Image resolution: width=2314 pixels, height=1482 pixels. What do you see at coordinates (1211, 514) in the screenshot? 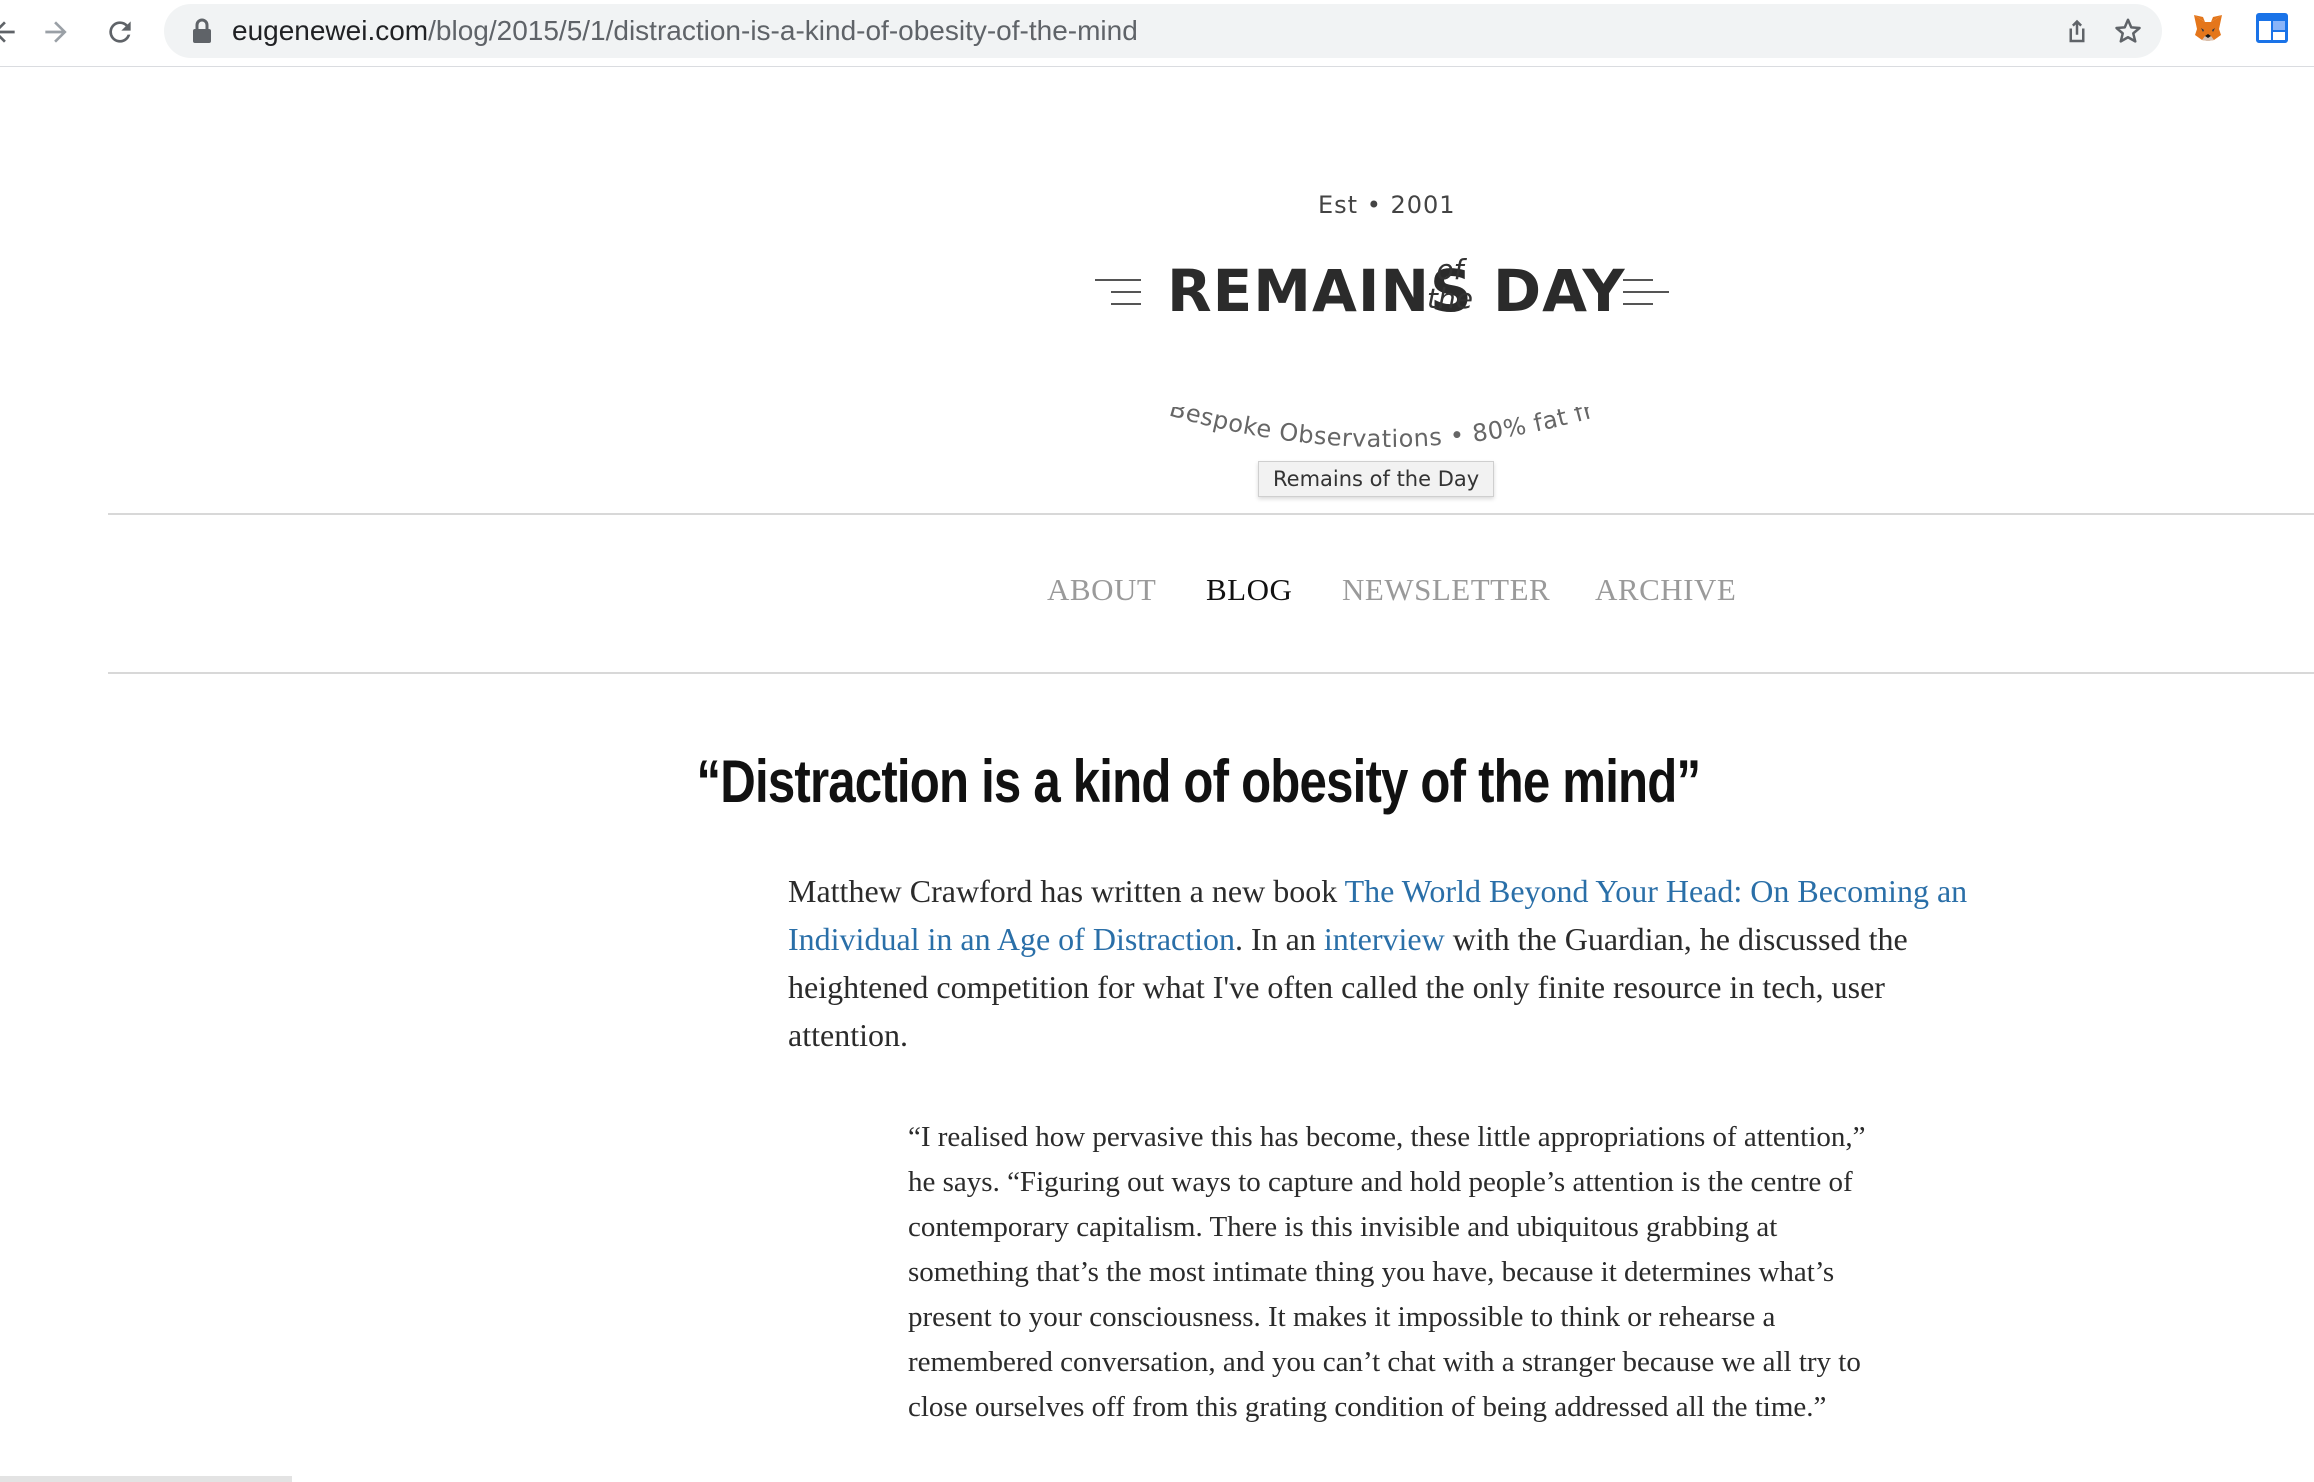
I see `header-divider` at bounding box center [1211, 514].